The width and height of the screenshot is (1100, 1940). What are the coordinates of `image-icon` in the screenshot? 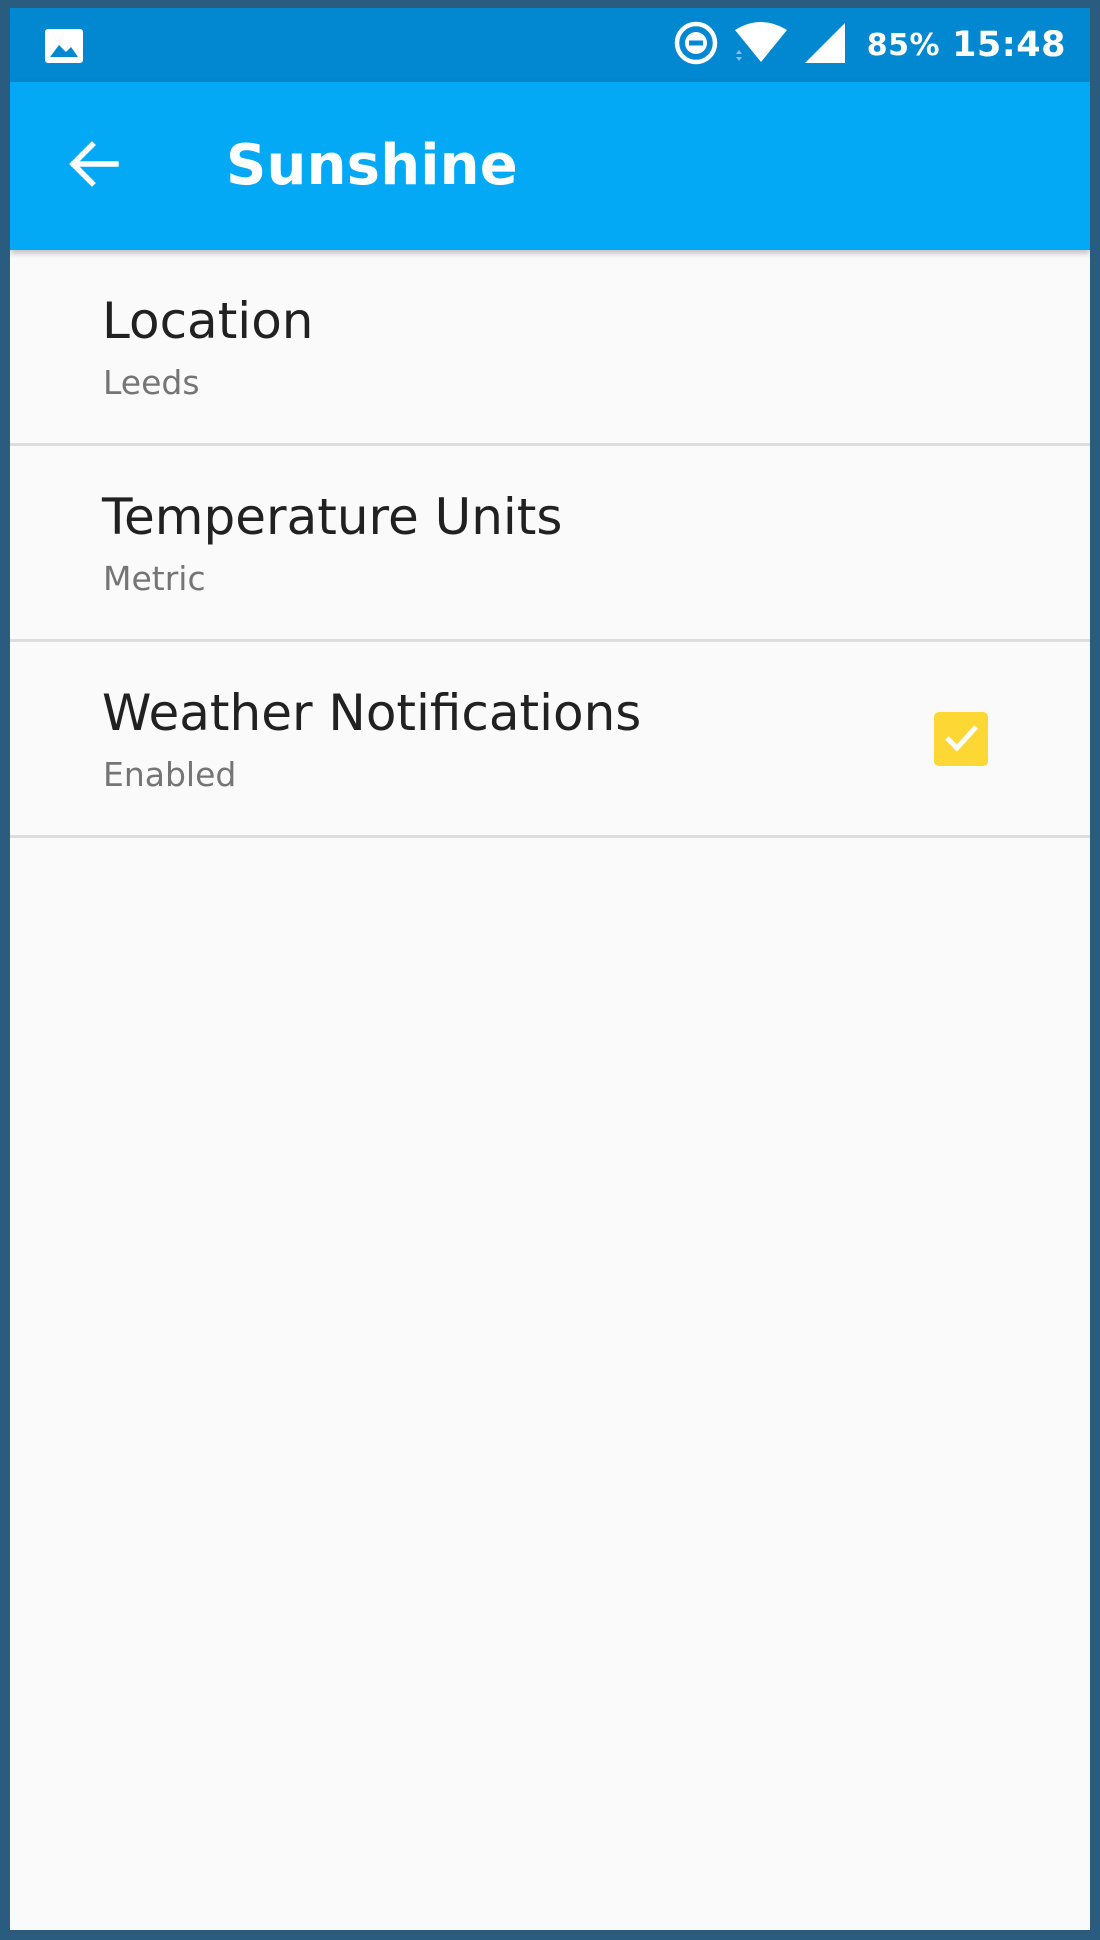 It's located at (64, 46).